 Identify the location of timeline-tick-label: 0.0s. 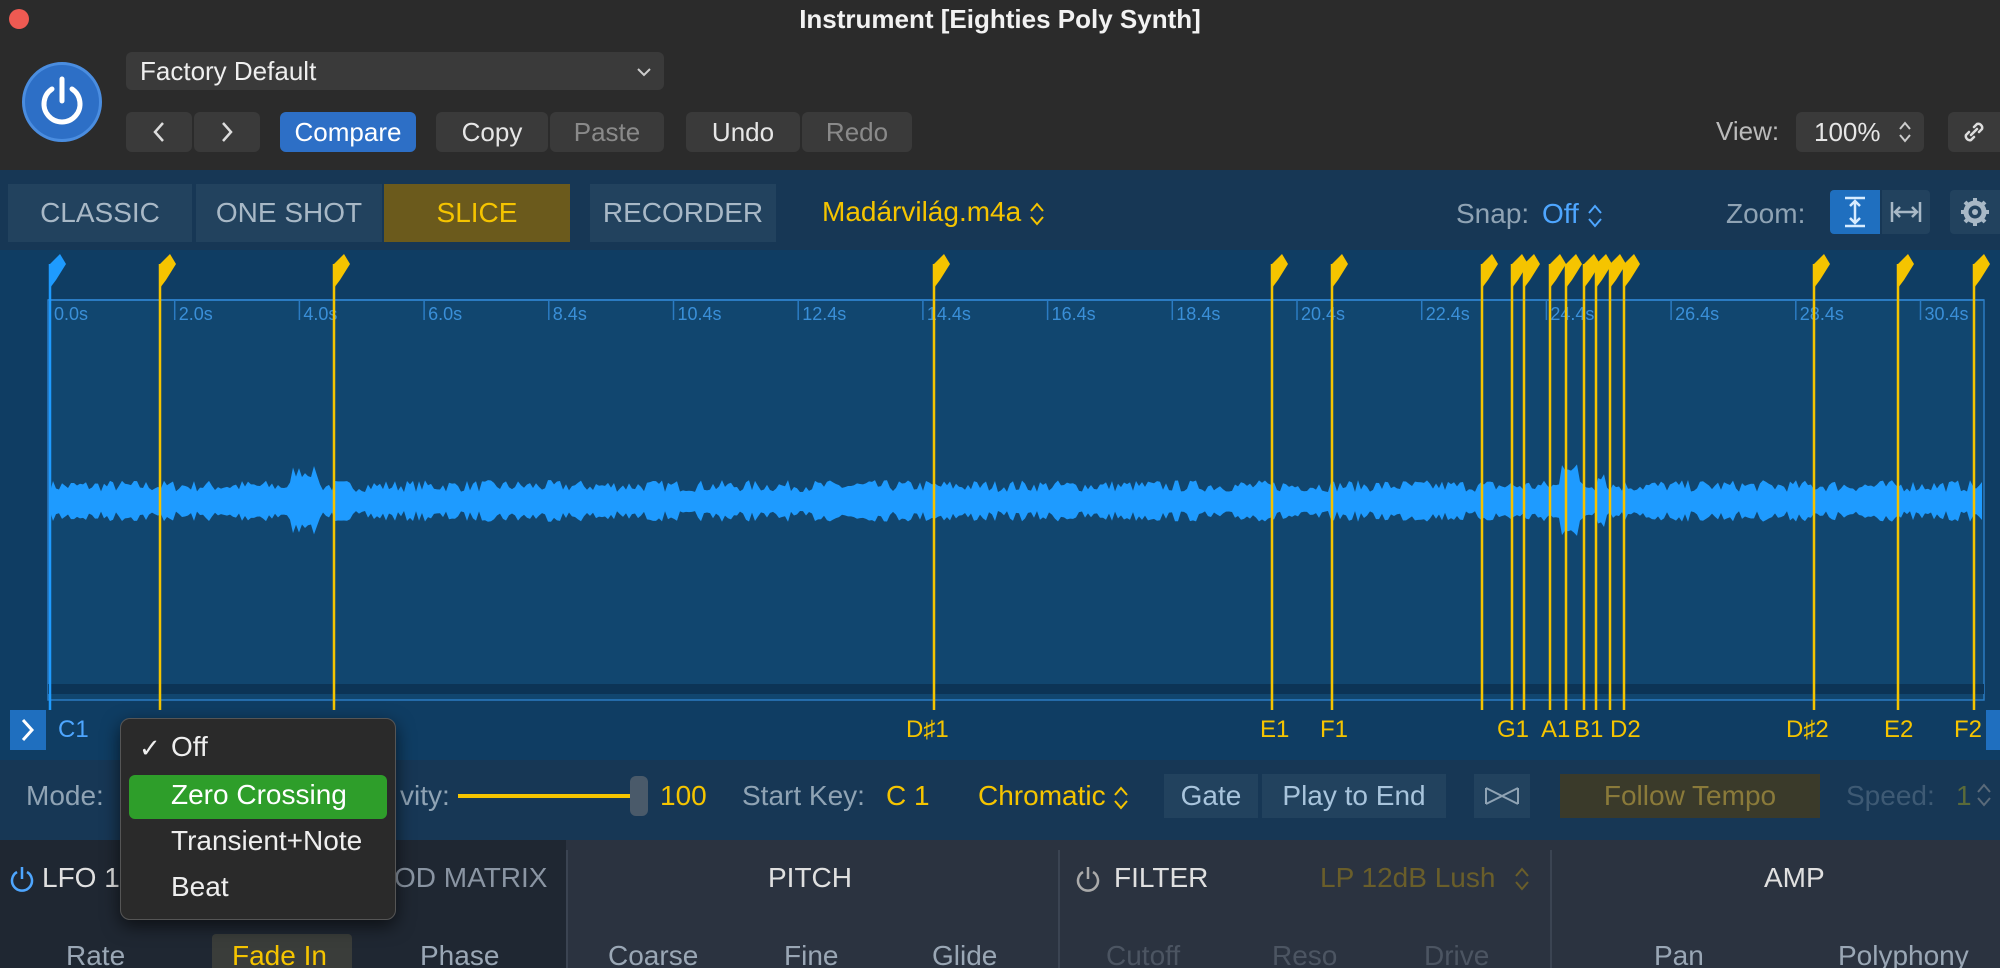
(71, 314).